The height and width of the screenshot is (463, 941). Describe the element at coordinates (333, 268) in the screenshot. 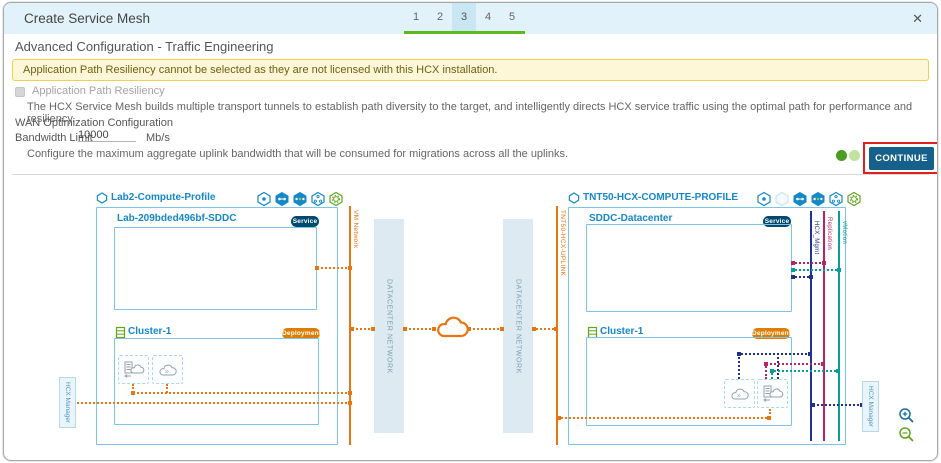

I see `source-sddc-uplink-connector` at that location.